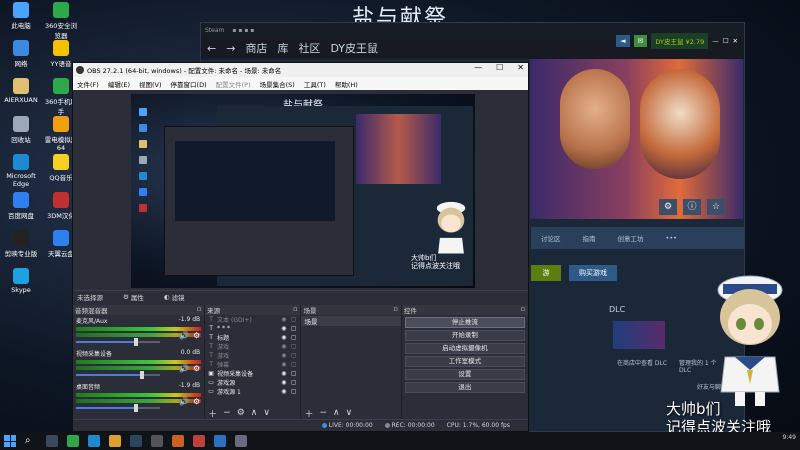  I want to click on play-button: 游, so click(546, 273).